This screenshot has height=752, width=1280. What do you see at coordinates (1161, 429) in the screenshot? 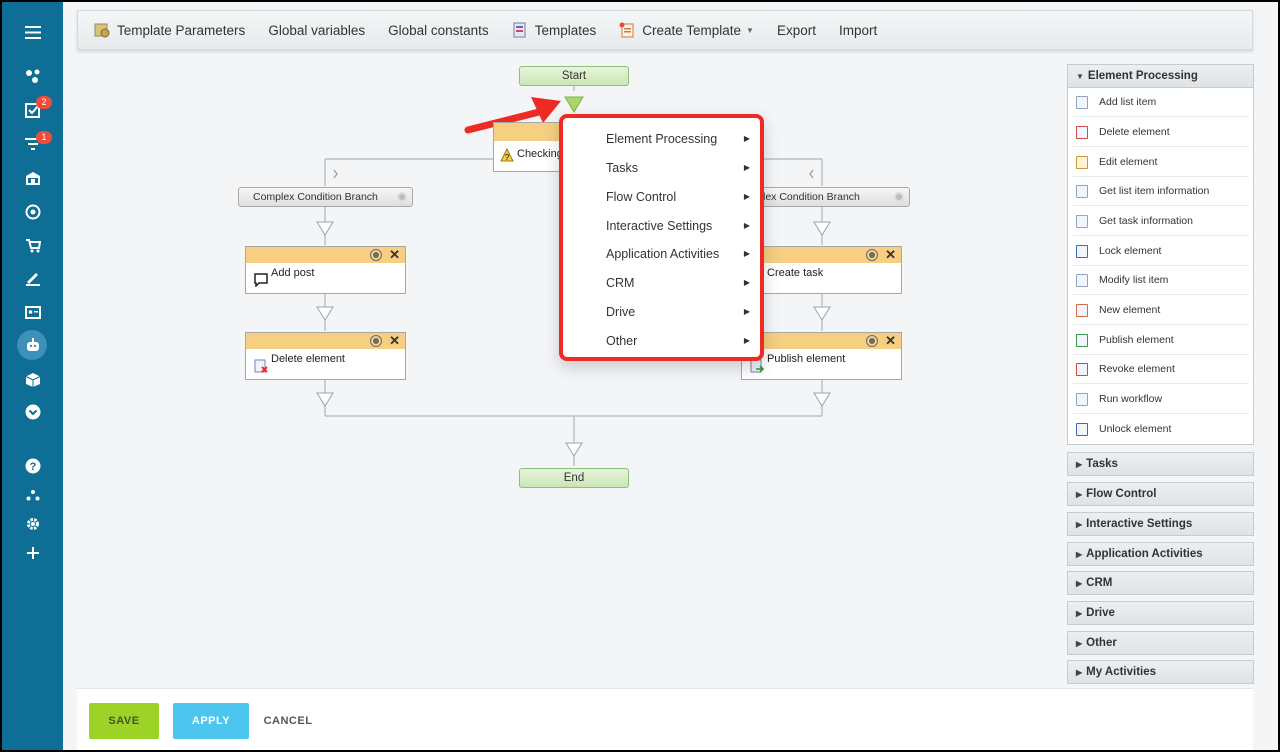
I see `activity-item: Unlock element` at bounding box center [1161, 429].